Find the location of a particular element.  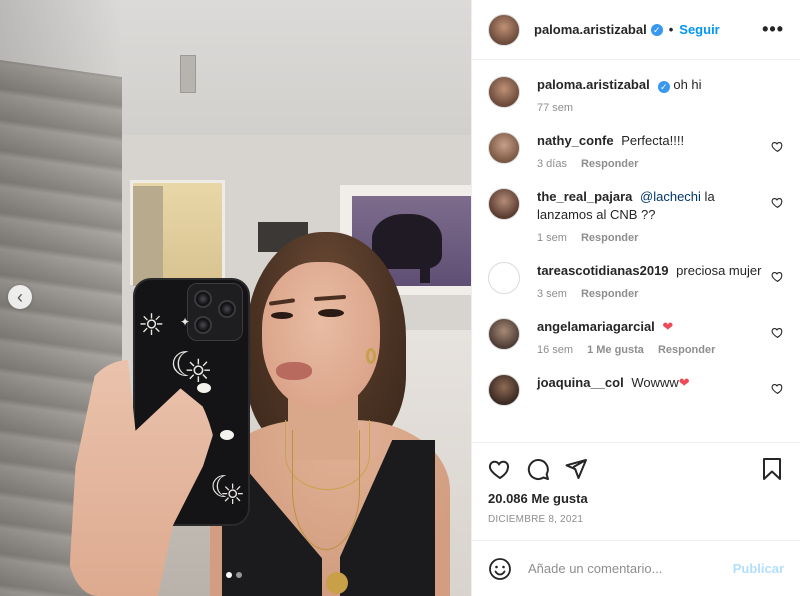

post-actions: 20.086 Me gusta DICIEMBRE 8, 2021 is located at coordinates (636, 491).